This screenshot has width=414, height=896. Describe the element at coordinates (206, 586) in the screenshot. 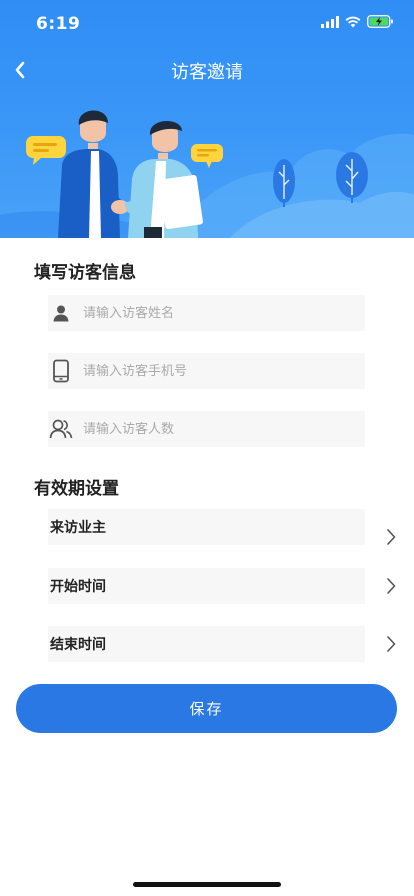

I see `start-time-select: 开始时间` at that location.